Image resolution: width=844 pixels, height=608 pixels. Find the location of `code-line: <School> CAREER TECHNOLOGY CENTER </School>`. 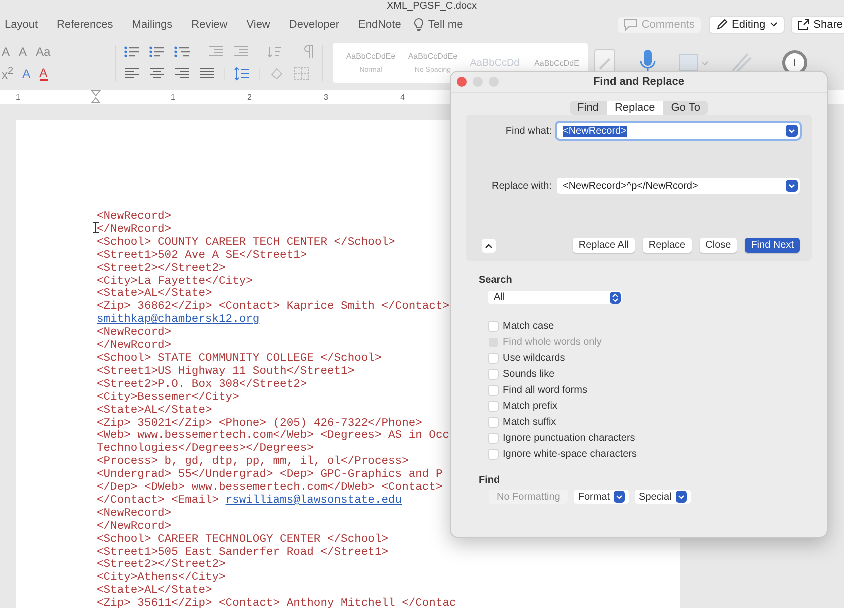

code-line: <School> CAREER TECHNOLOGY CENTER </School> is located at coordinates (243, 540).